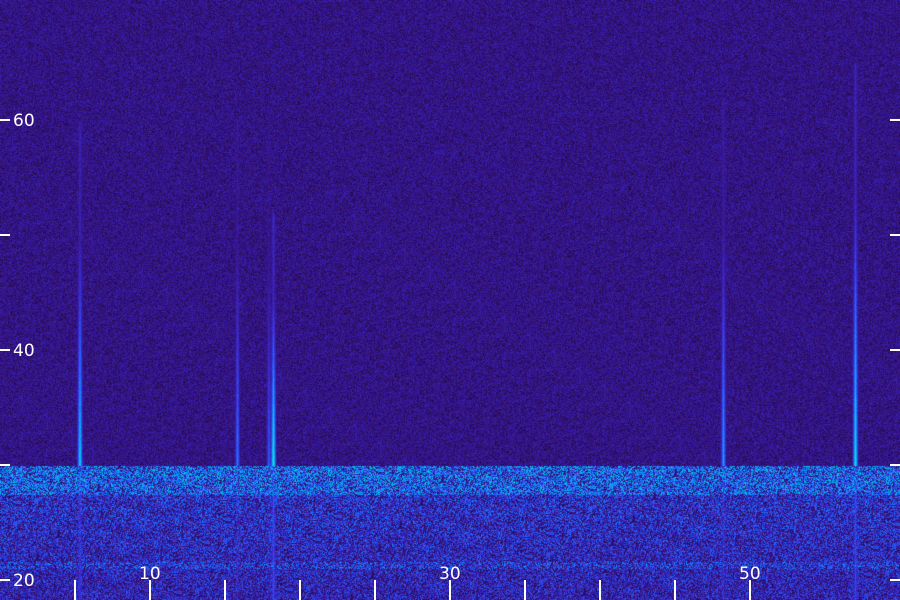 The image size is (900, 600). What do you see at coordinates (24, 581) in the screenshot?
I see `y-tick-label: 20` at bounding box center [24, 581].